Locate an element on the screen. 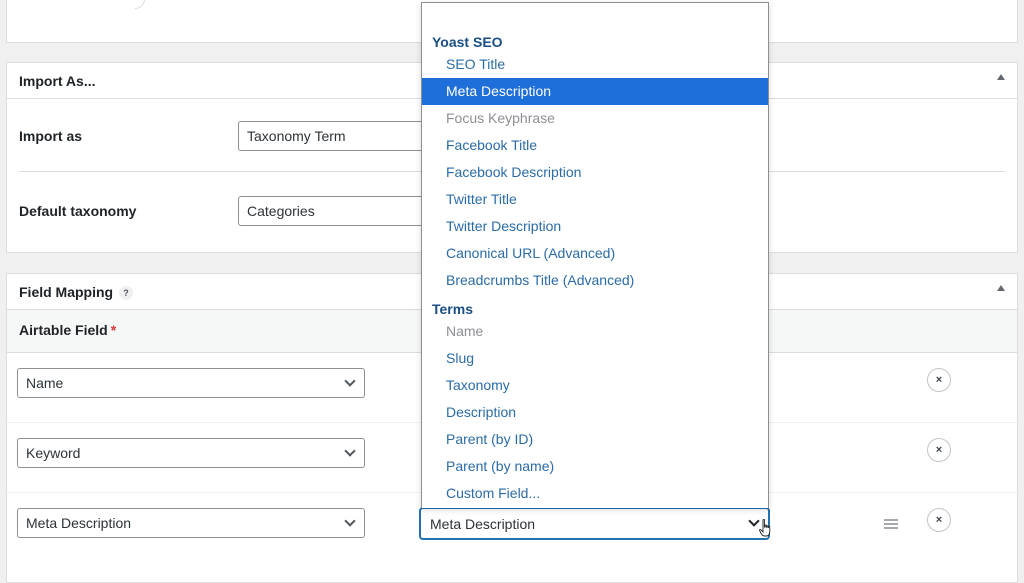  import-as-label: Import as is located at coordinates (51, 136).